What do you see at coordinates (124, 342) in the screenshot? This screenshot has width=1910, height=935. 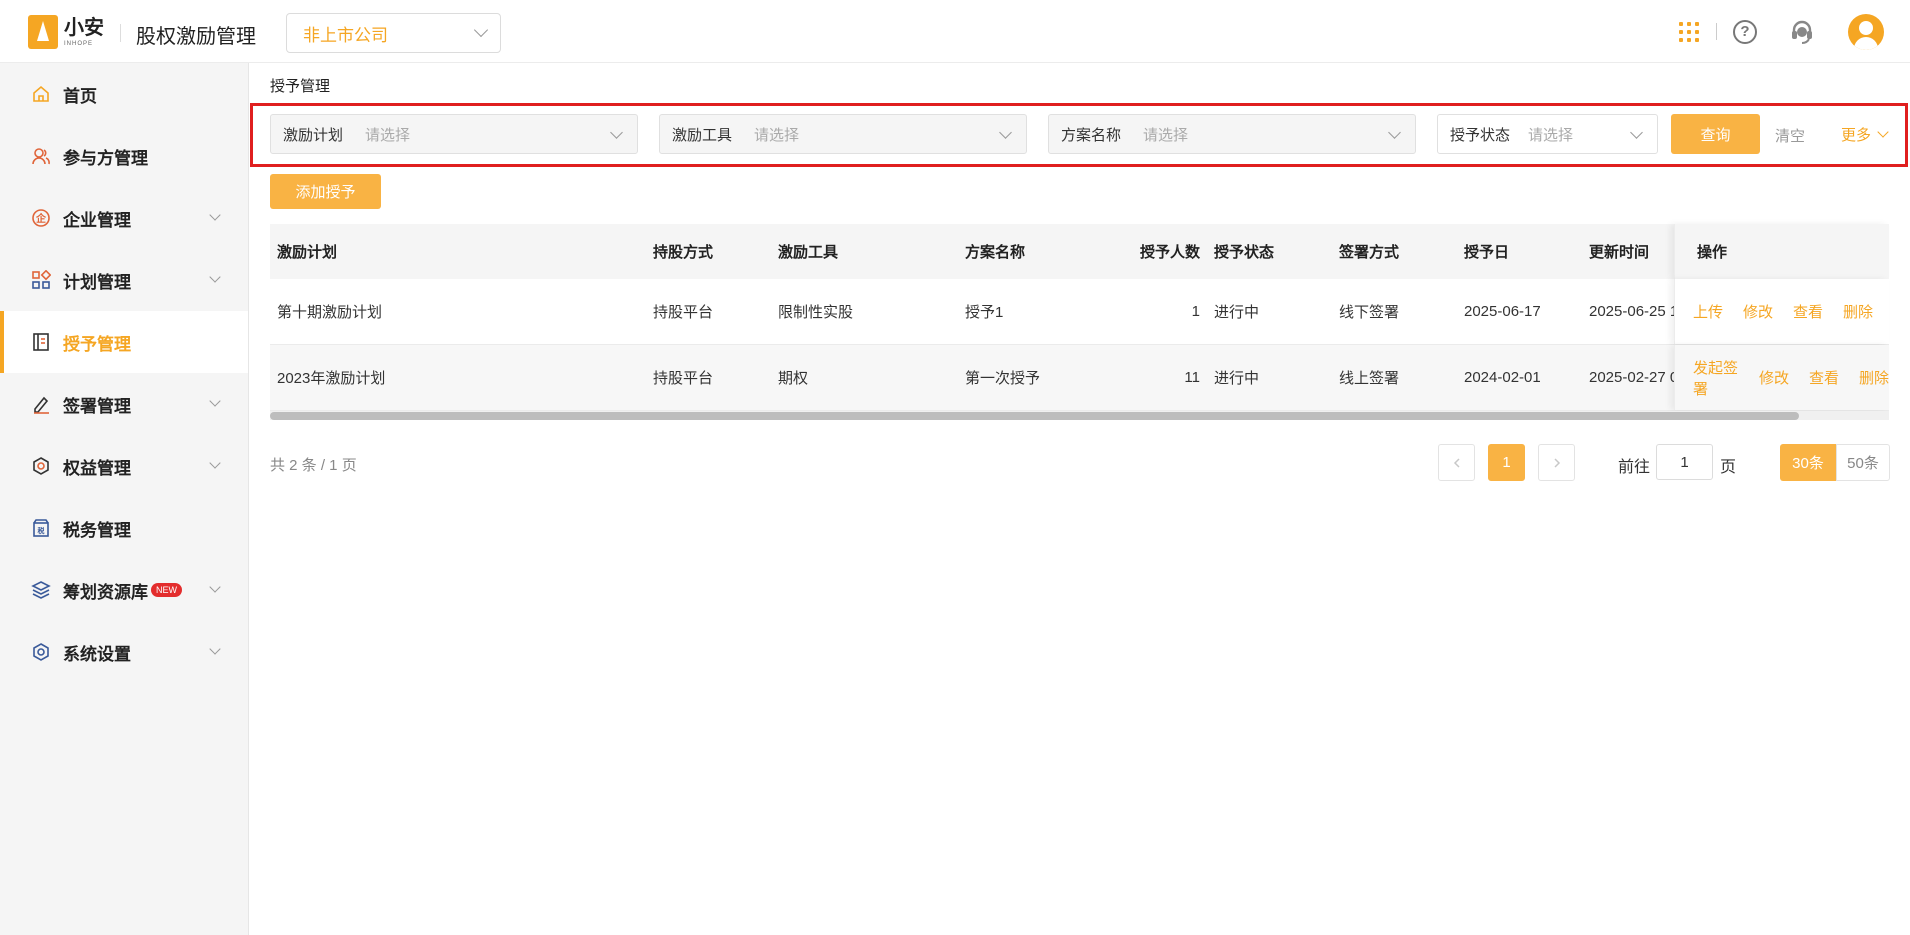 I see `sidebar-item-grants: 授予管理` at bounding box center [124, 342].